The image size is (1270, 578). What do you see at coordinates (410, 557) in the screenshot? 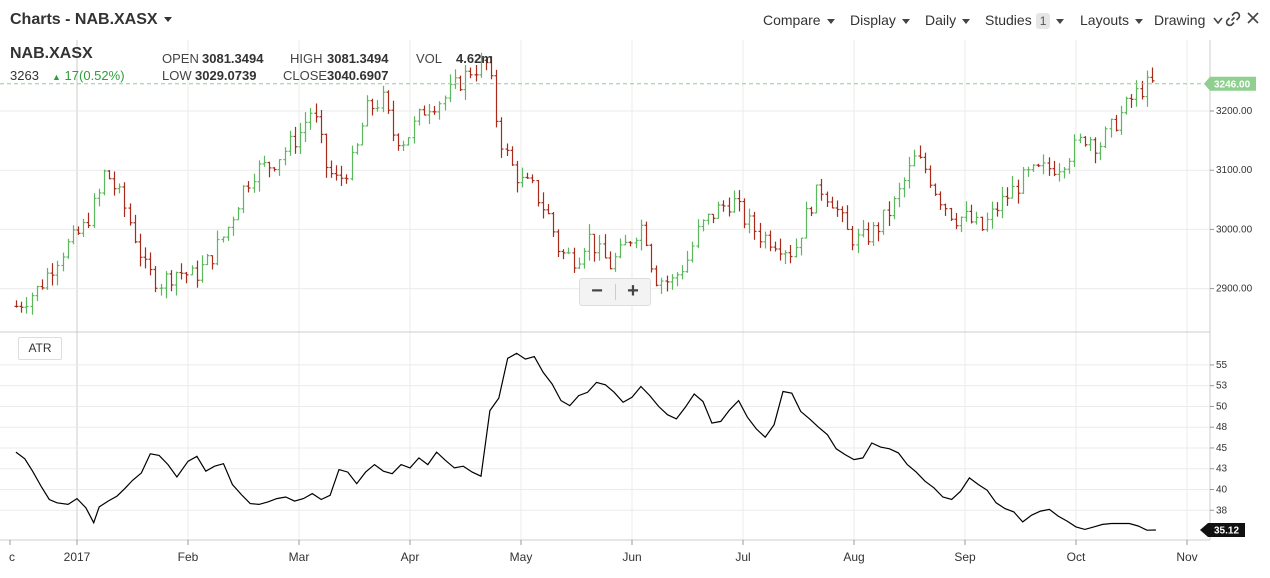
I see `x-tick-label: Apr` at bounding box center [410, 557].